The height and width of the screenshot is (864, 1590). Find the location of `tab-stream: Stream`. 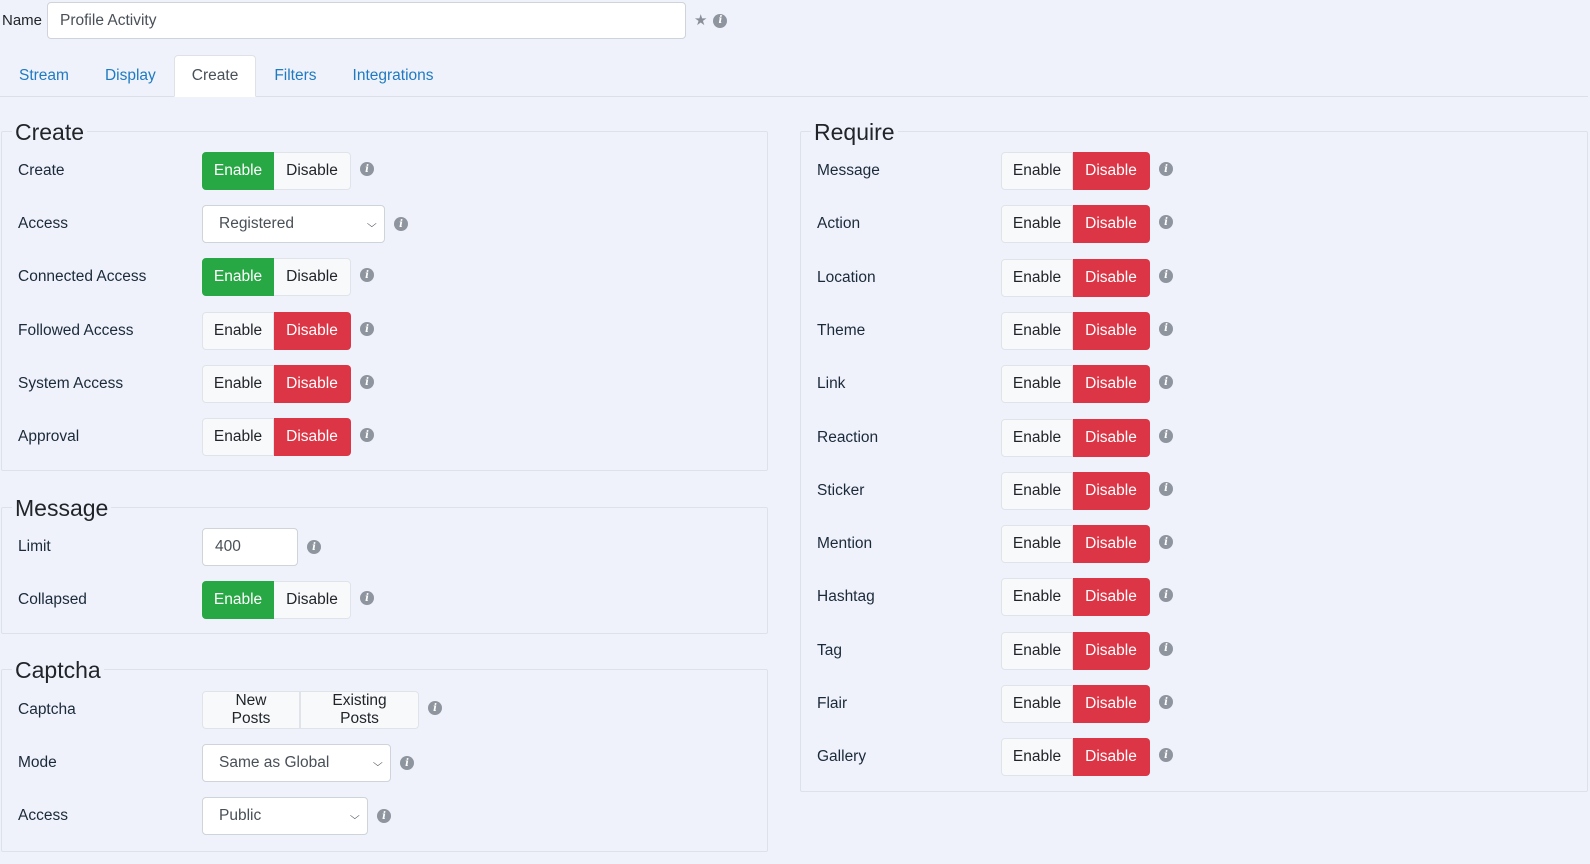

tab-stream: Stream is located at coordinates (43, 76).